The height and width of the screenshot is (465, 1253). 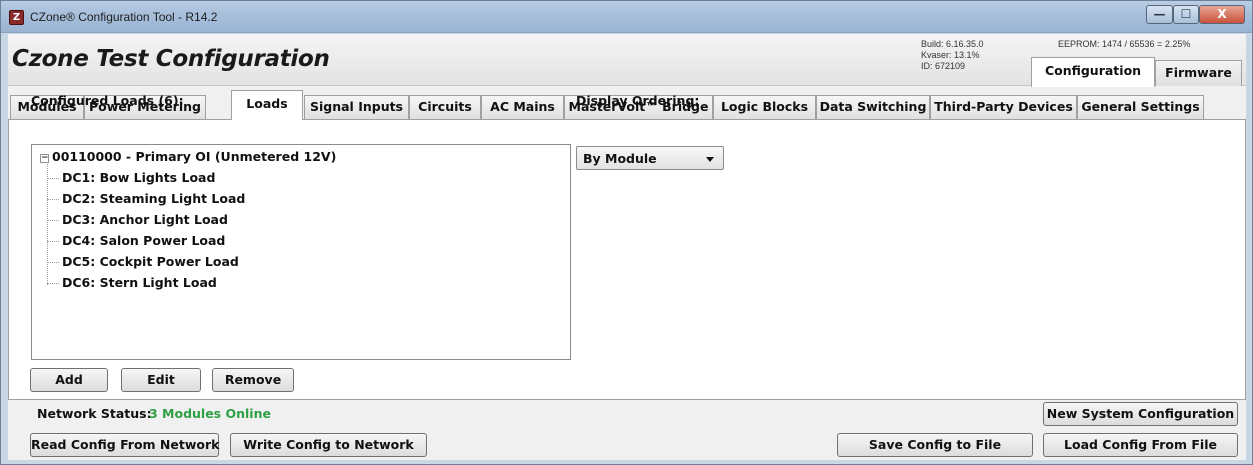 I want to click on tab-third-party-devices: Third-Party Devices, so click(x=1003, y=107).